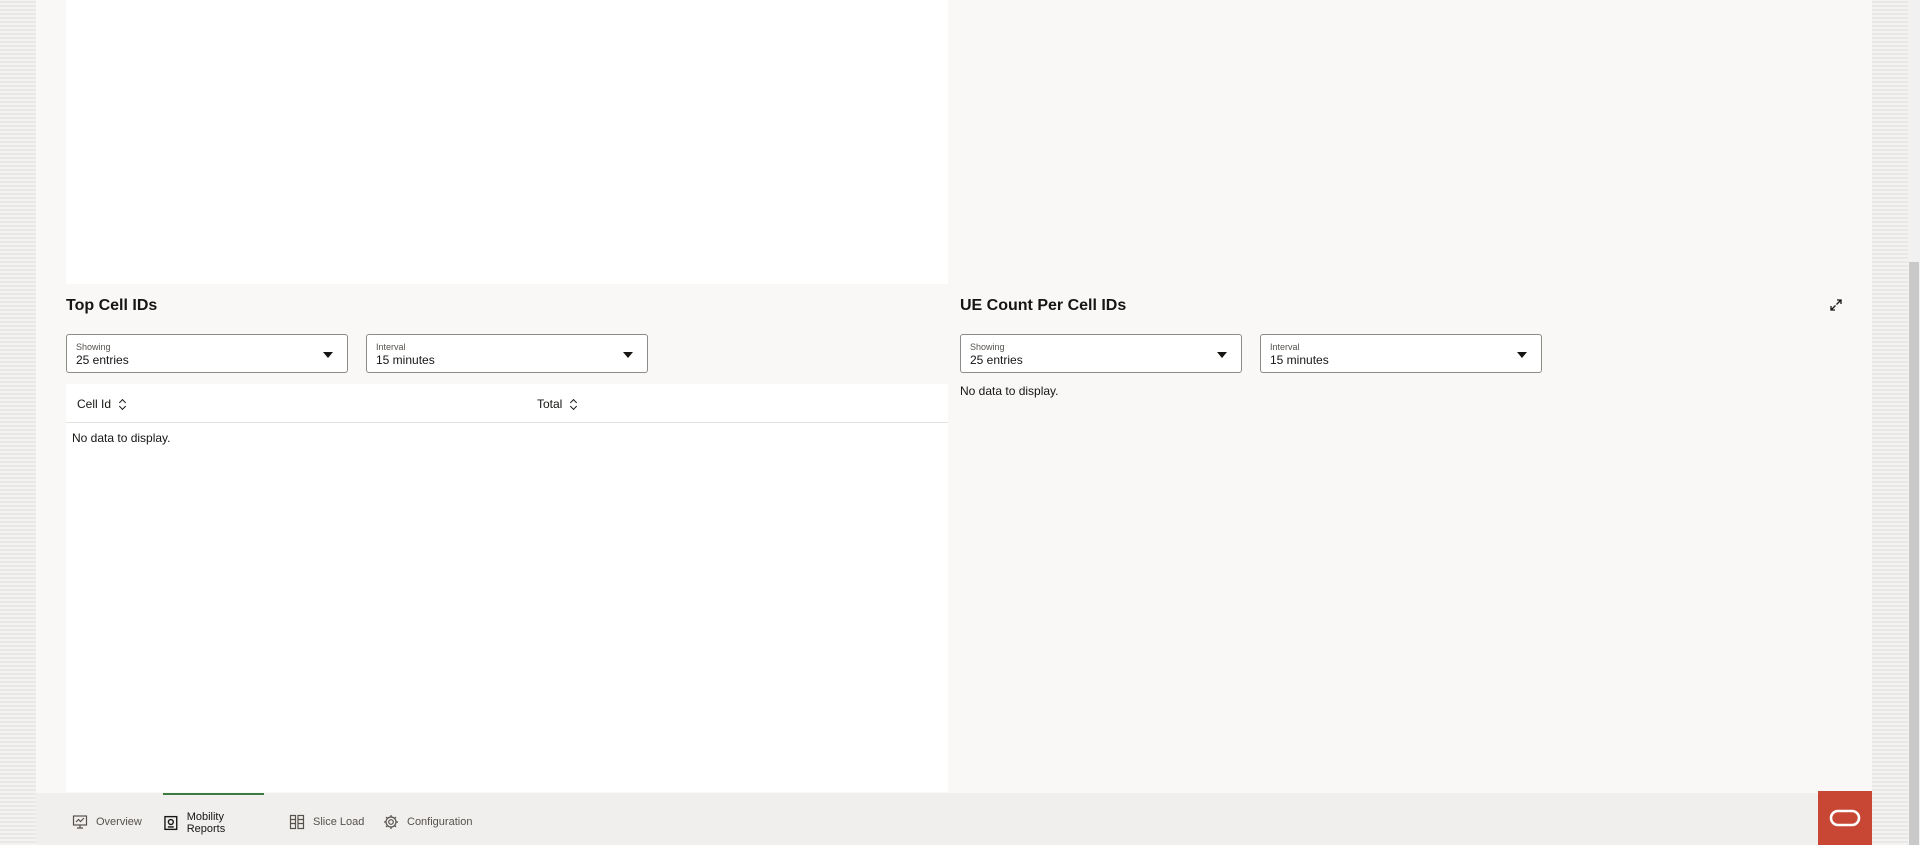  I want to click on tab-slice-load: Slice Load, so click(326, 819).